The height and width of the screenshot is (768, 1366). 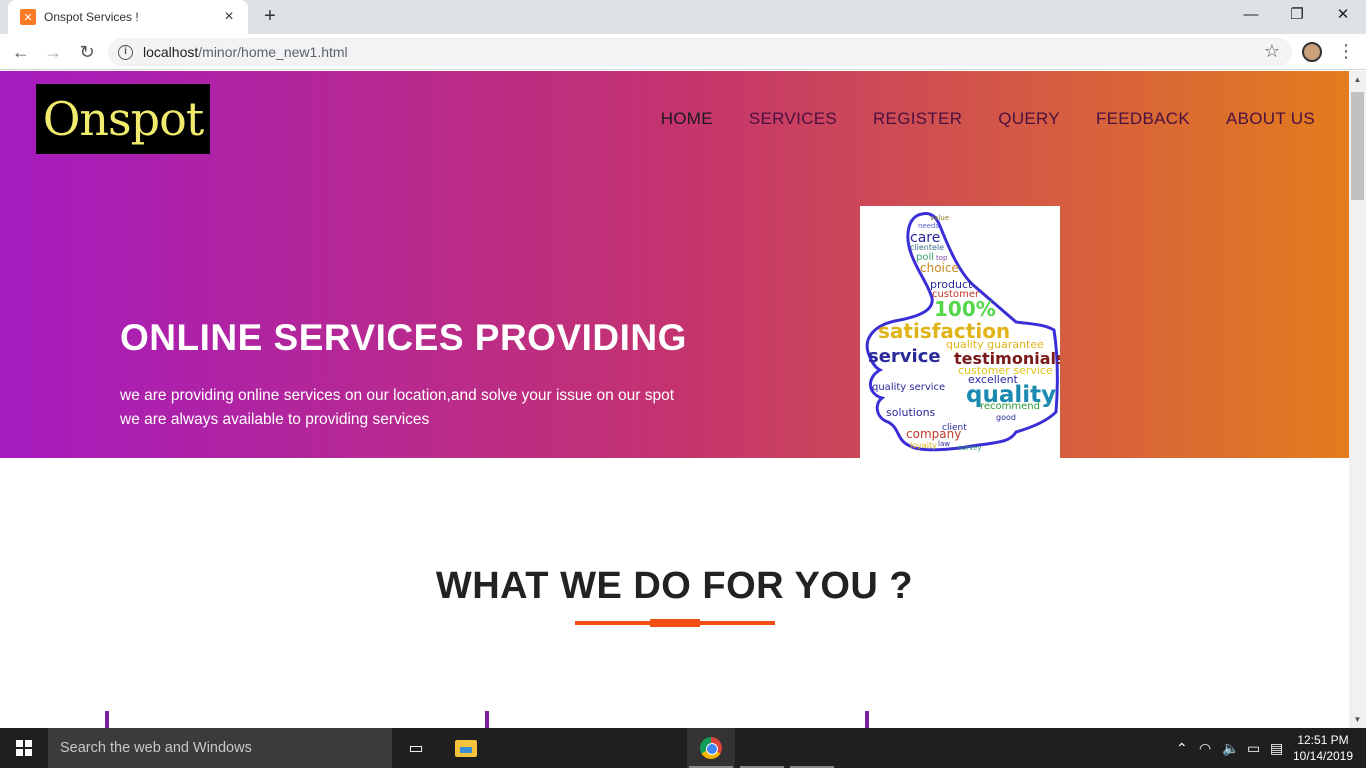 I want to click on scroll-up-icon: ▲, so click(x=1357, y=79).